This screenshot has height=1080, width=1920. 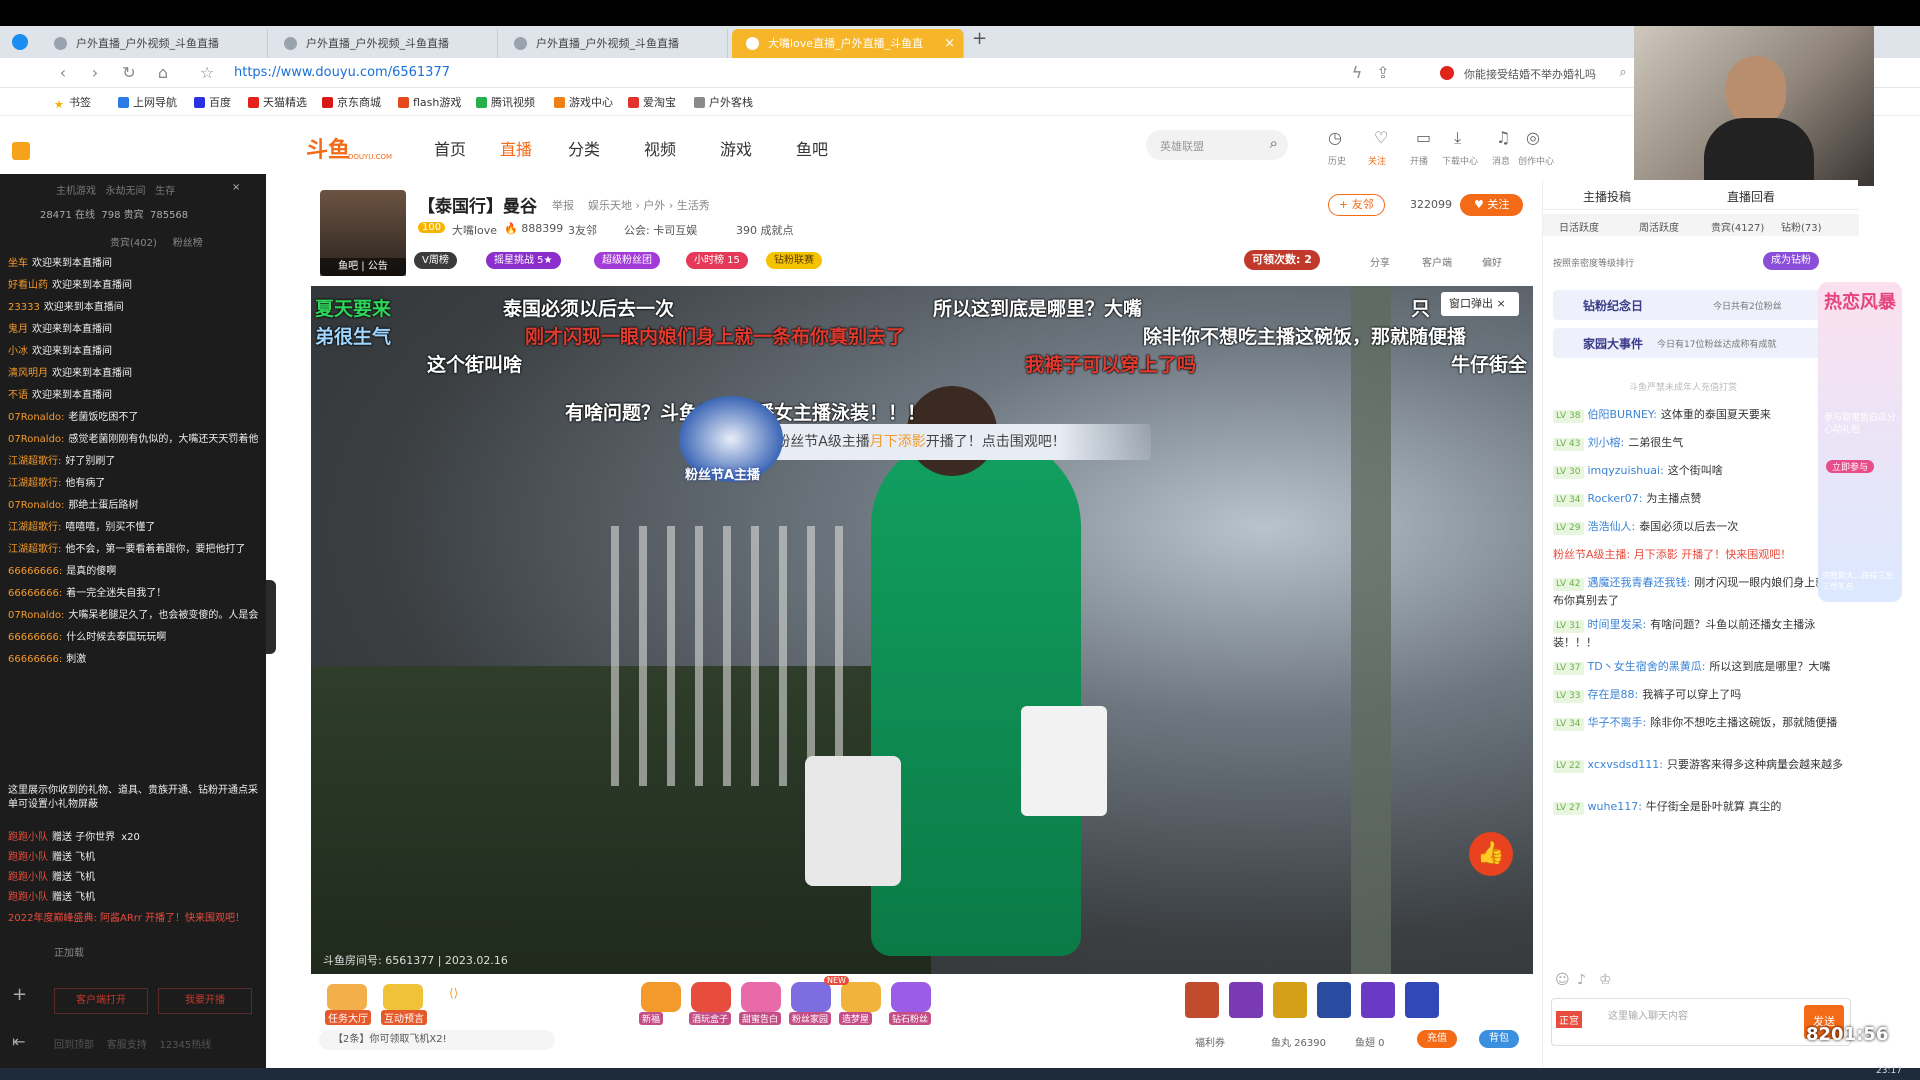 I want to click on bookmark-item: 游戏中心, so click(x=583, y=102).